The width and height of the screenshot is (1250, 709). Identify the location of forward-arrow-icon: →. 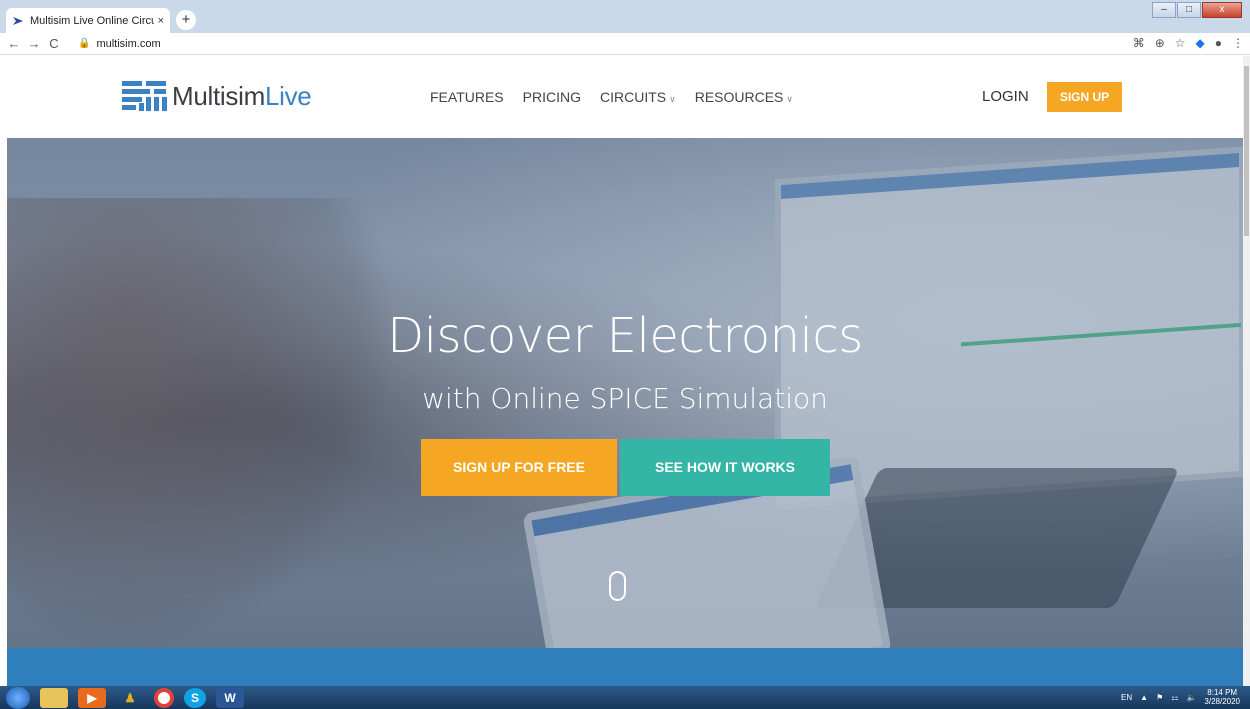
(34, 43).